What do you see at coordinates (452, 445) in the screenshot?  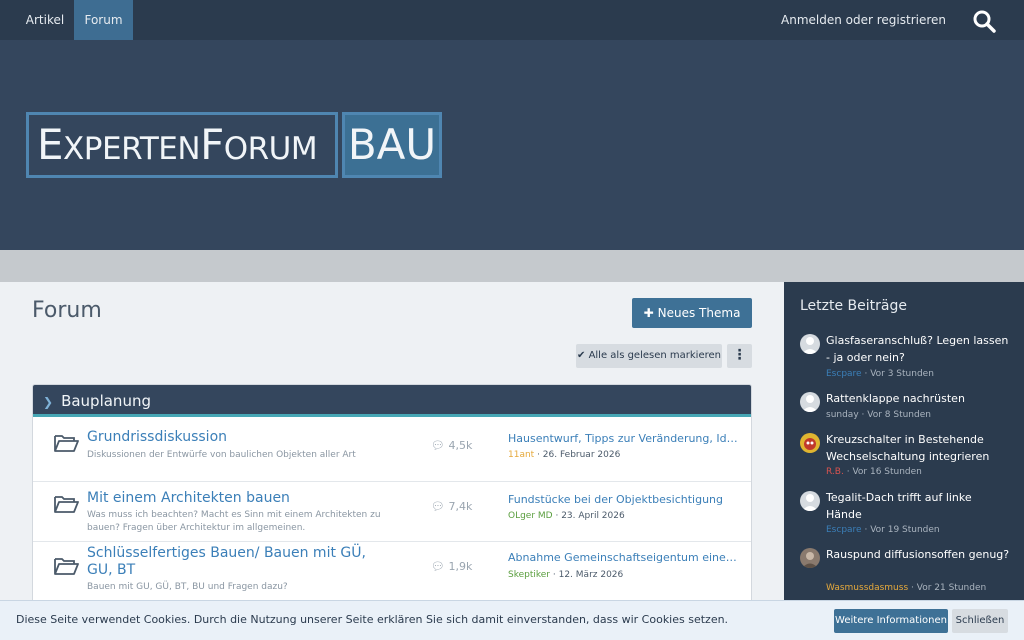 I see `node-stat: 💬︎ 4,5k` at bounding box center [452, 445].